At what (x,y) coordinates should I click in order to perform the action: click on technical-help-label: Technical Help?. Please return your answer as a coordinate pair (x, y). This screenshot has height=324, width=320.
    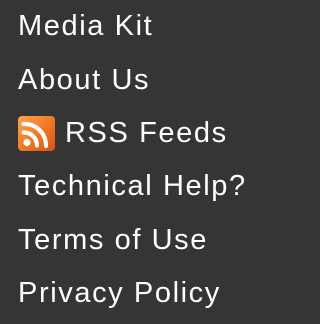
    Looking at the image, I should click on (132, 185).